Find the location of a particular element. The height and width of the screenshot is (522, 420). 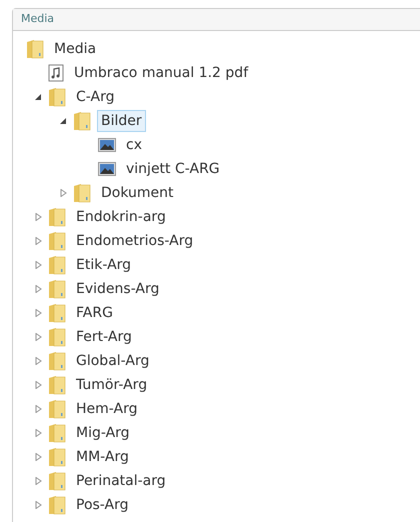

music-note-icon is located at coordinates (56, 73).